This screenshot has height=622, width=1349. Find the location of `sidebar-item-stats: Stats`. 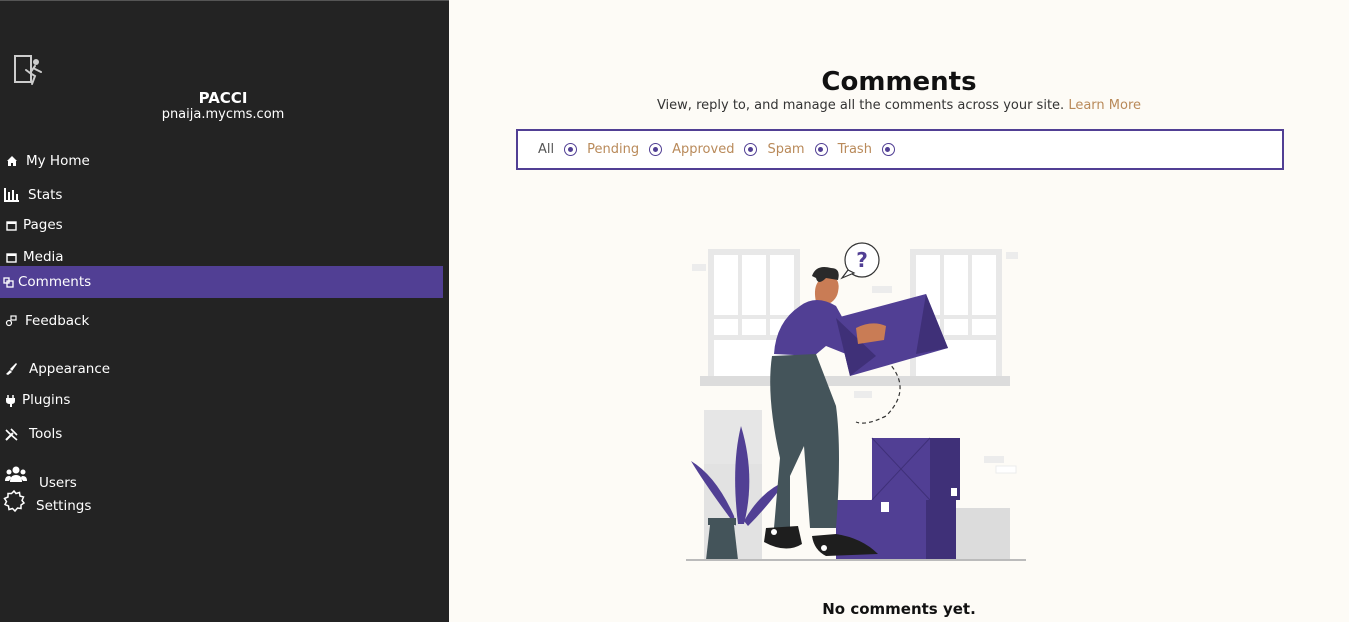

sidebar-item-stats: Stats is located at coordinates (32, 195).